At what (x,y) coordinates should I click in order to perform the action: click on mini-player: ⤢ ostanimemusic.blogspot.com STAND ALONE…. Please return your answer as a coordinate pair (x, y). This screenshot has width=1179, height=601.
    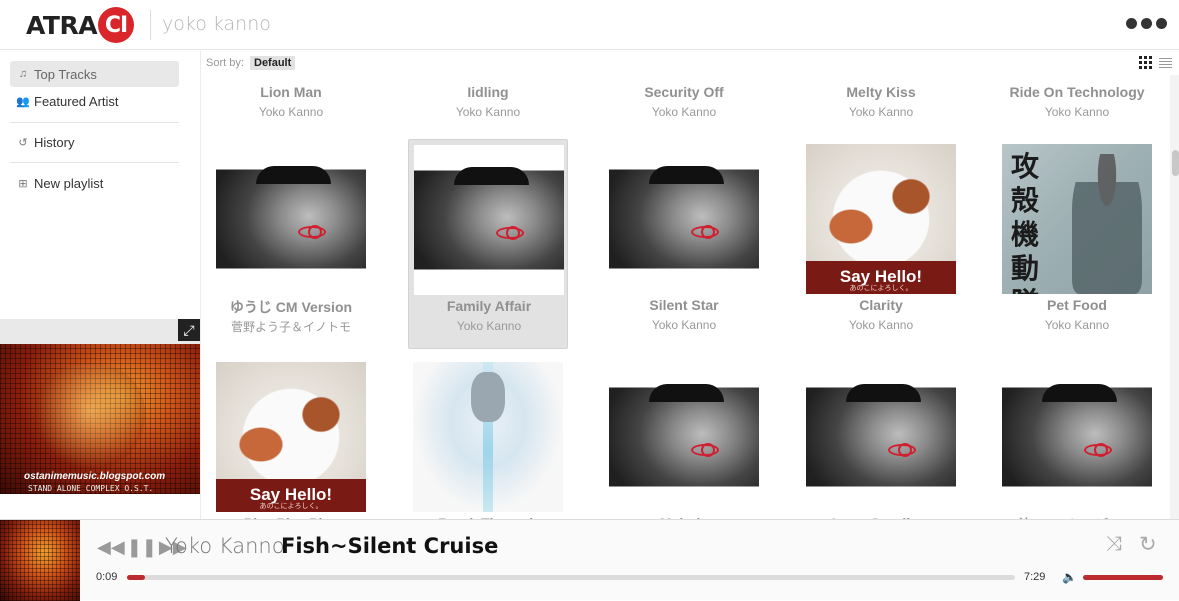
    Looking at the image, I should click on (100, 406).